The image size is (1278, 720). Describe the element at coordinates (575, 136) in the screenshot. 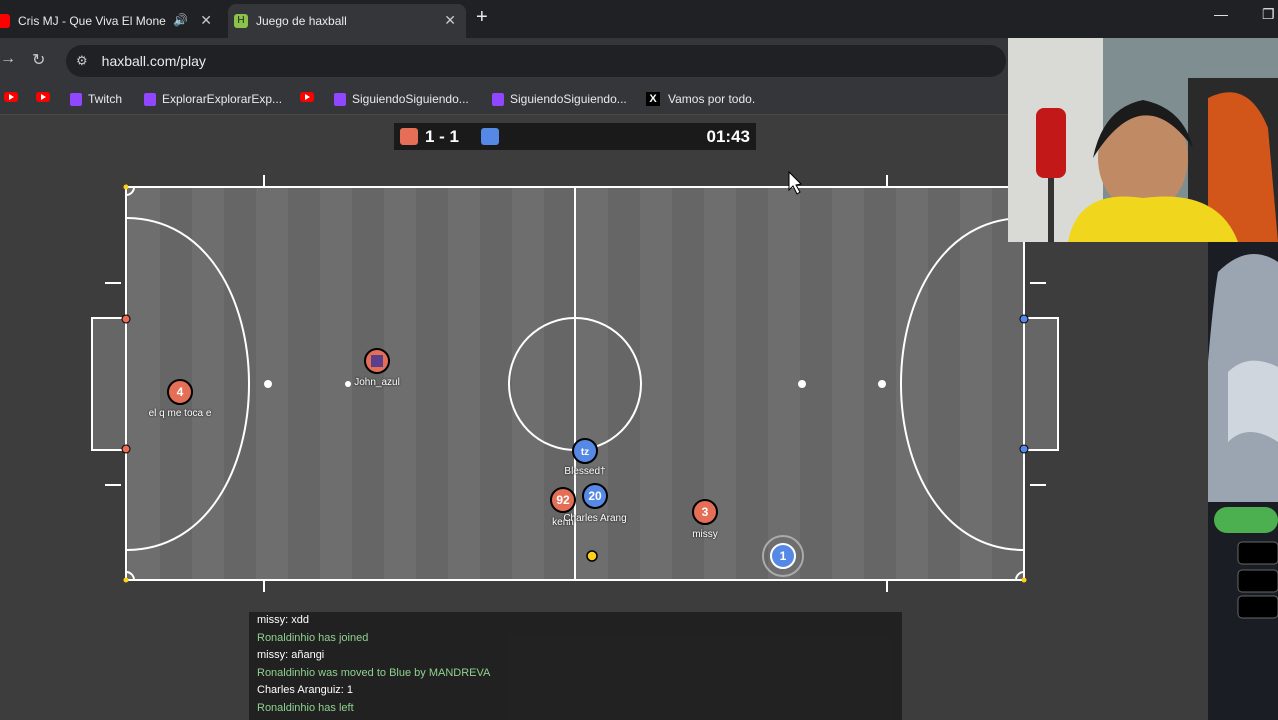

I see `scoreboard: 1 - 1 01:43` at that location.